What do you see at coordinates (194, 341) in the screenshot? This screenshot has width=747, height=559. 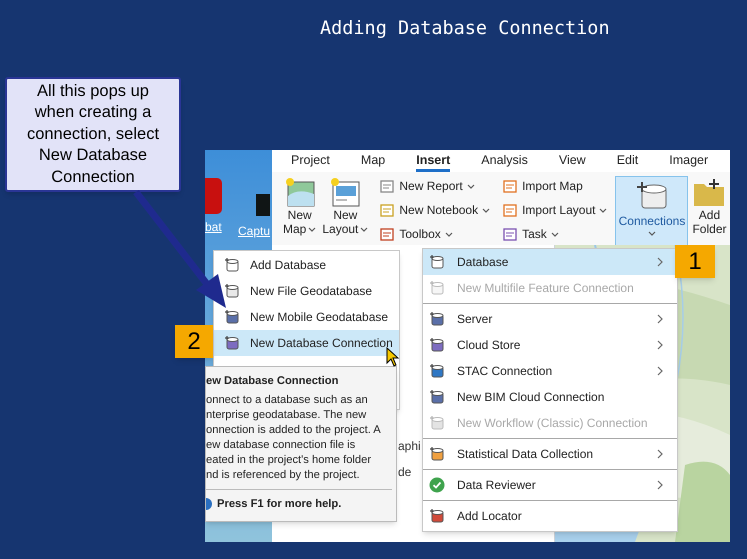 I see `step-badge: 2` at bounding box center [194, 341].